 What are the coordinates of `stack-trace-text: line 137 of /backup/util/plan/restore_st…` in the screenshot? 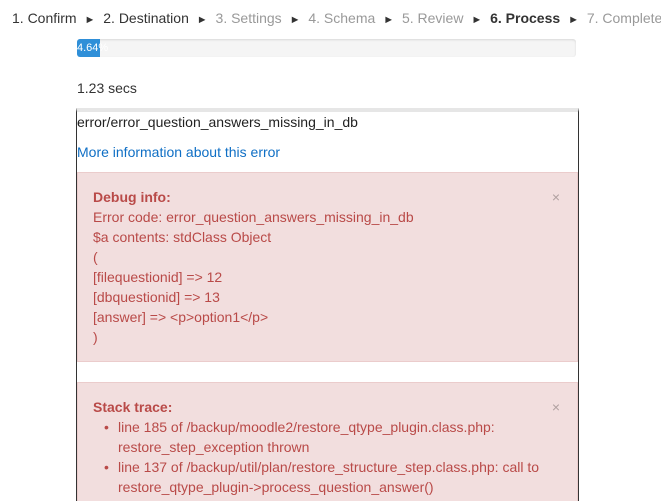 It's located at (329, 477).